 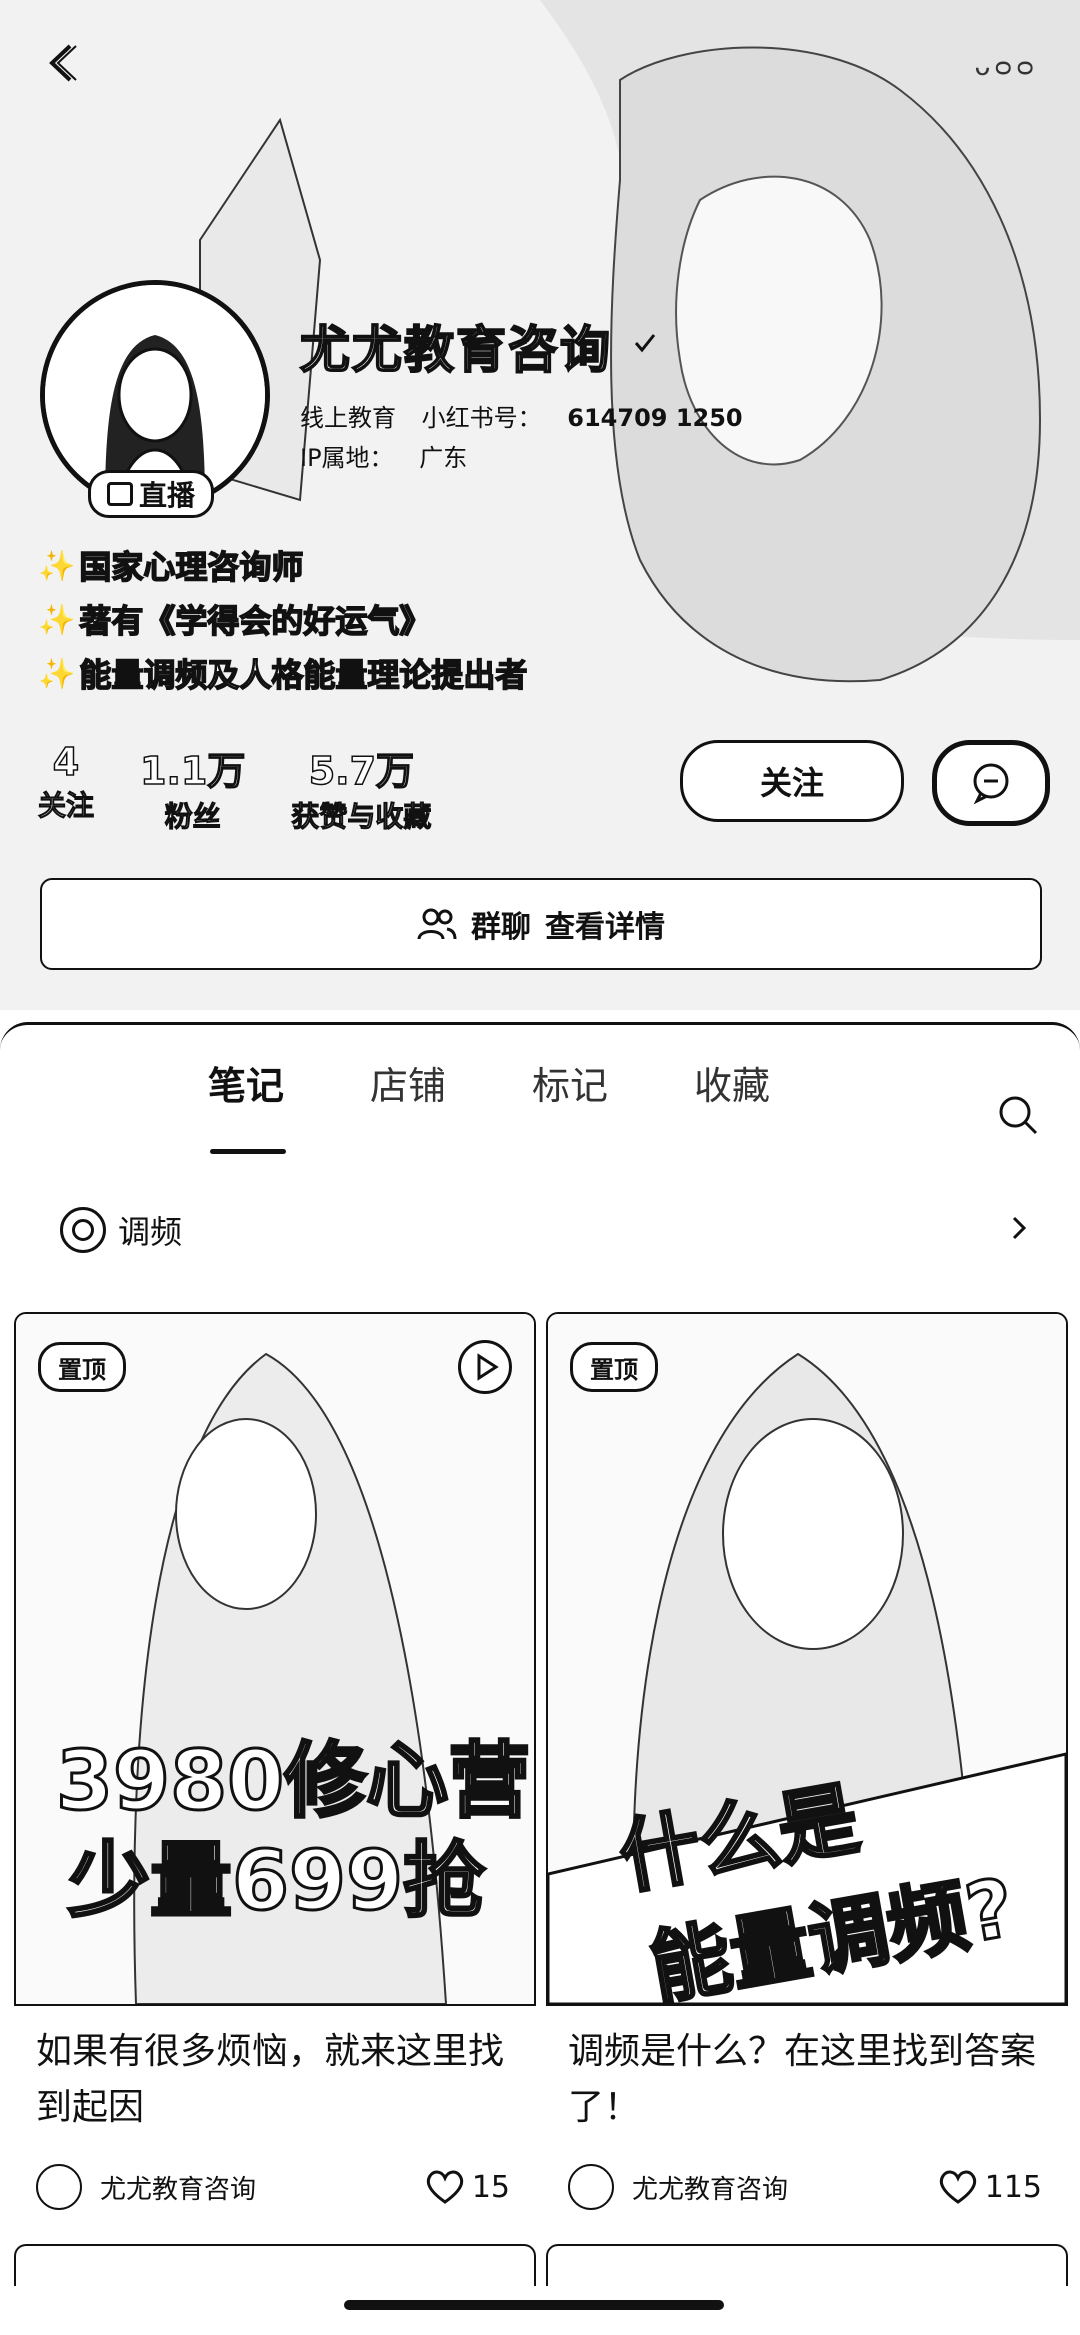 What do you see at coordinates (166, 495) in the screenshot?
I see `live-label: 直播` at bounding box center [166, 495].